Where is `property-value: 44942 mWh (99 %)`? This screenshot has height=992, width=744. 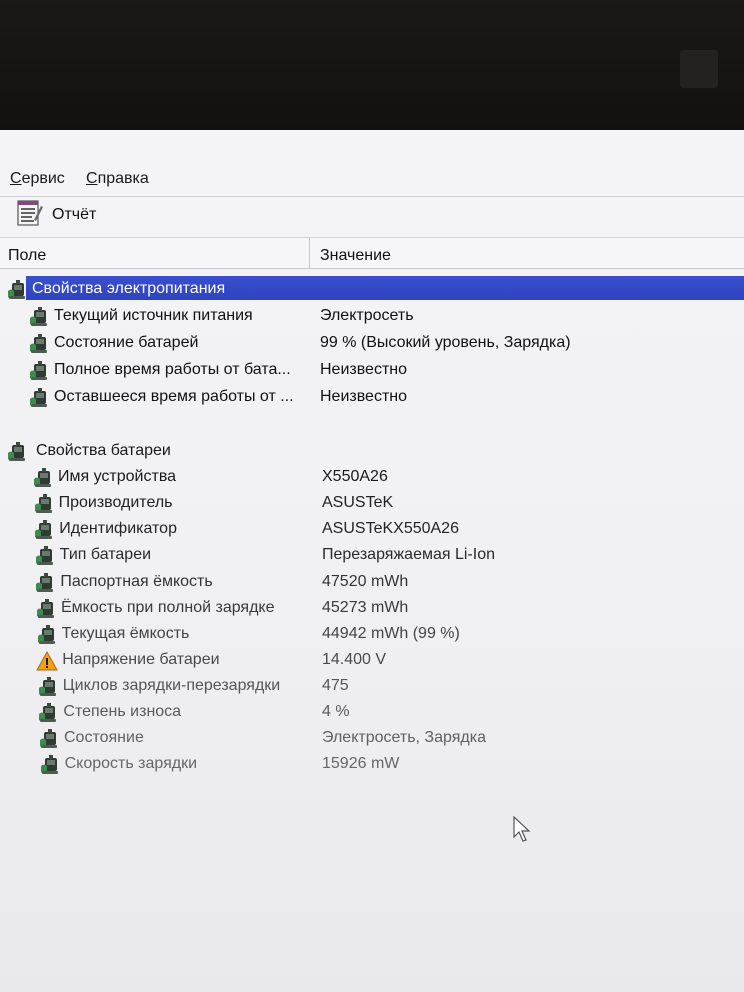 property-value: 44942 mWh (99 %) is located at coordinates (391, 633).